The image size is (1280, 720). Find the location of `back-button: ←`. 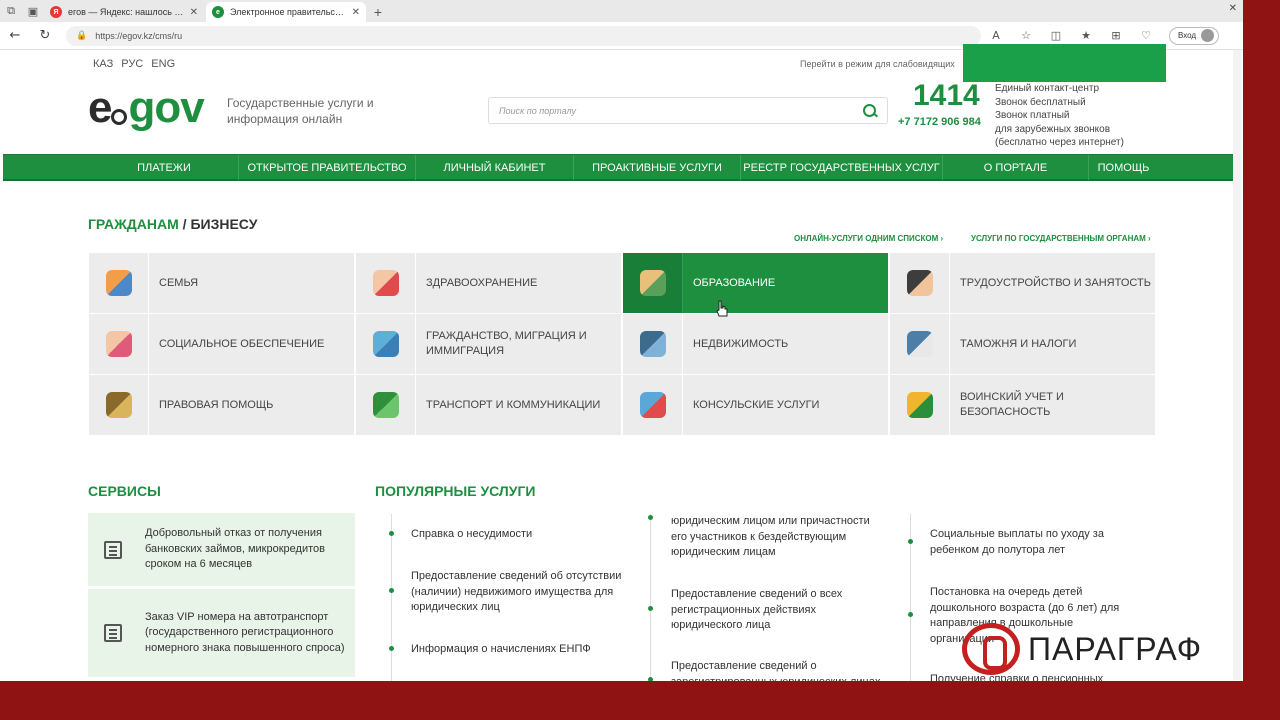

back-button: ← is located at coordinates (15, 35).